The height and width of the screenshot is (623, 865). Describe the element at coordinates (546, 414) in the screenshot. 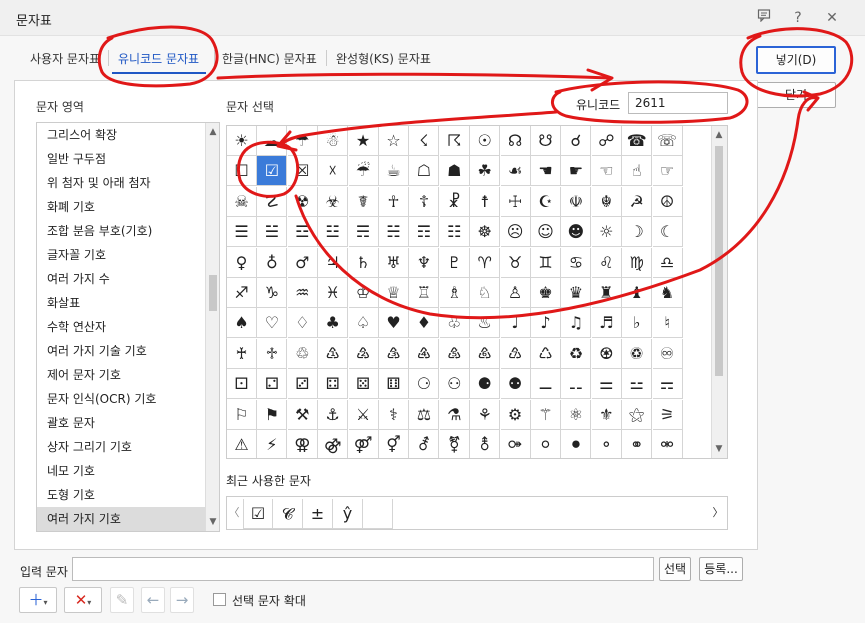

I see `symbol-cell: ⚚` at that location.